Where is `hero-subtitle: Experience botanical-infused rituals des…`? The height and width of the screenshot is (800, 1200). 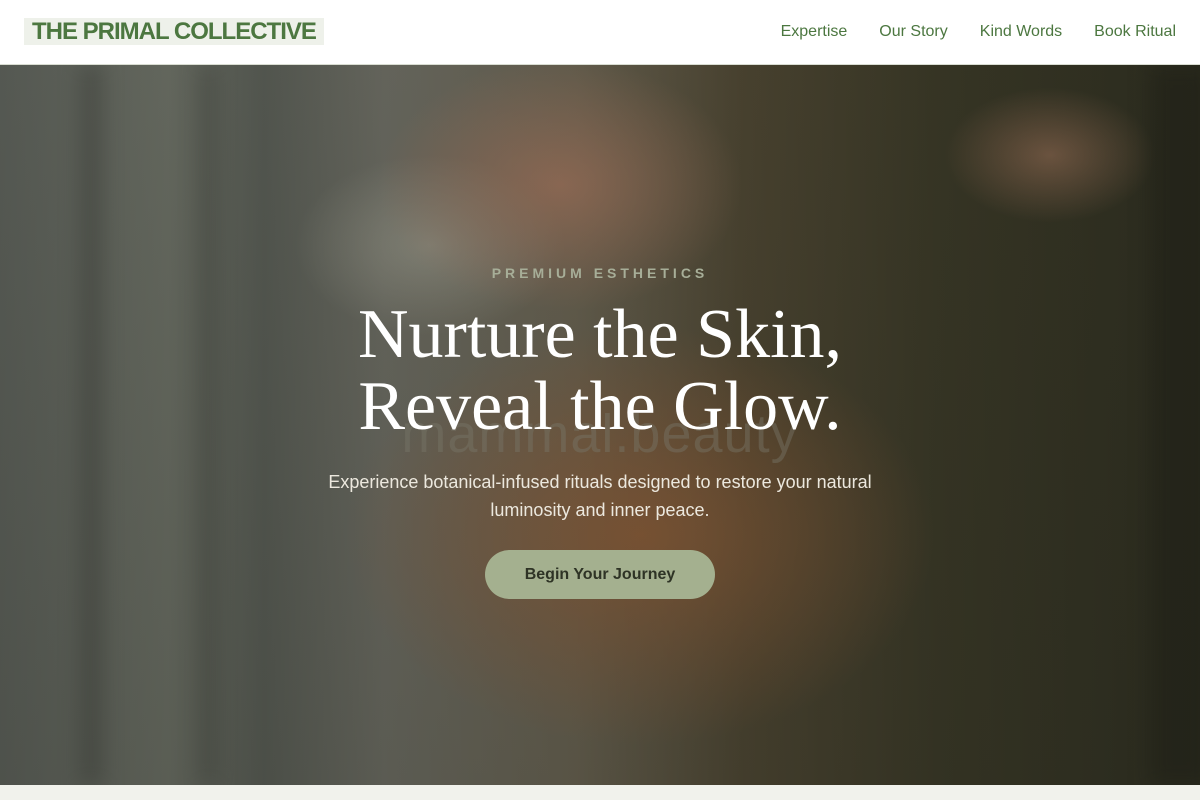
hero-subtitle: Experience botanical-infused rituals des… is located at coordinates (600, 496).